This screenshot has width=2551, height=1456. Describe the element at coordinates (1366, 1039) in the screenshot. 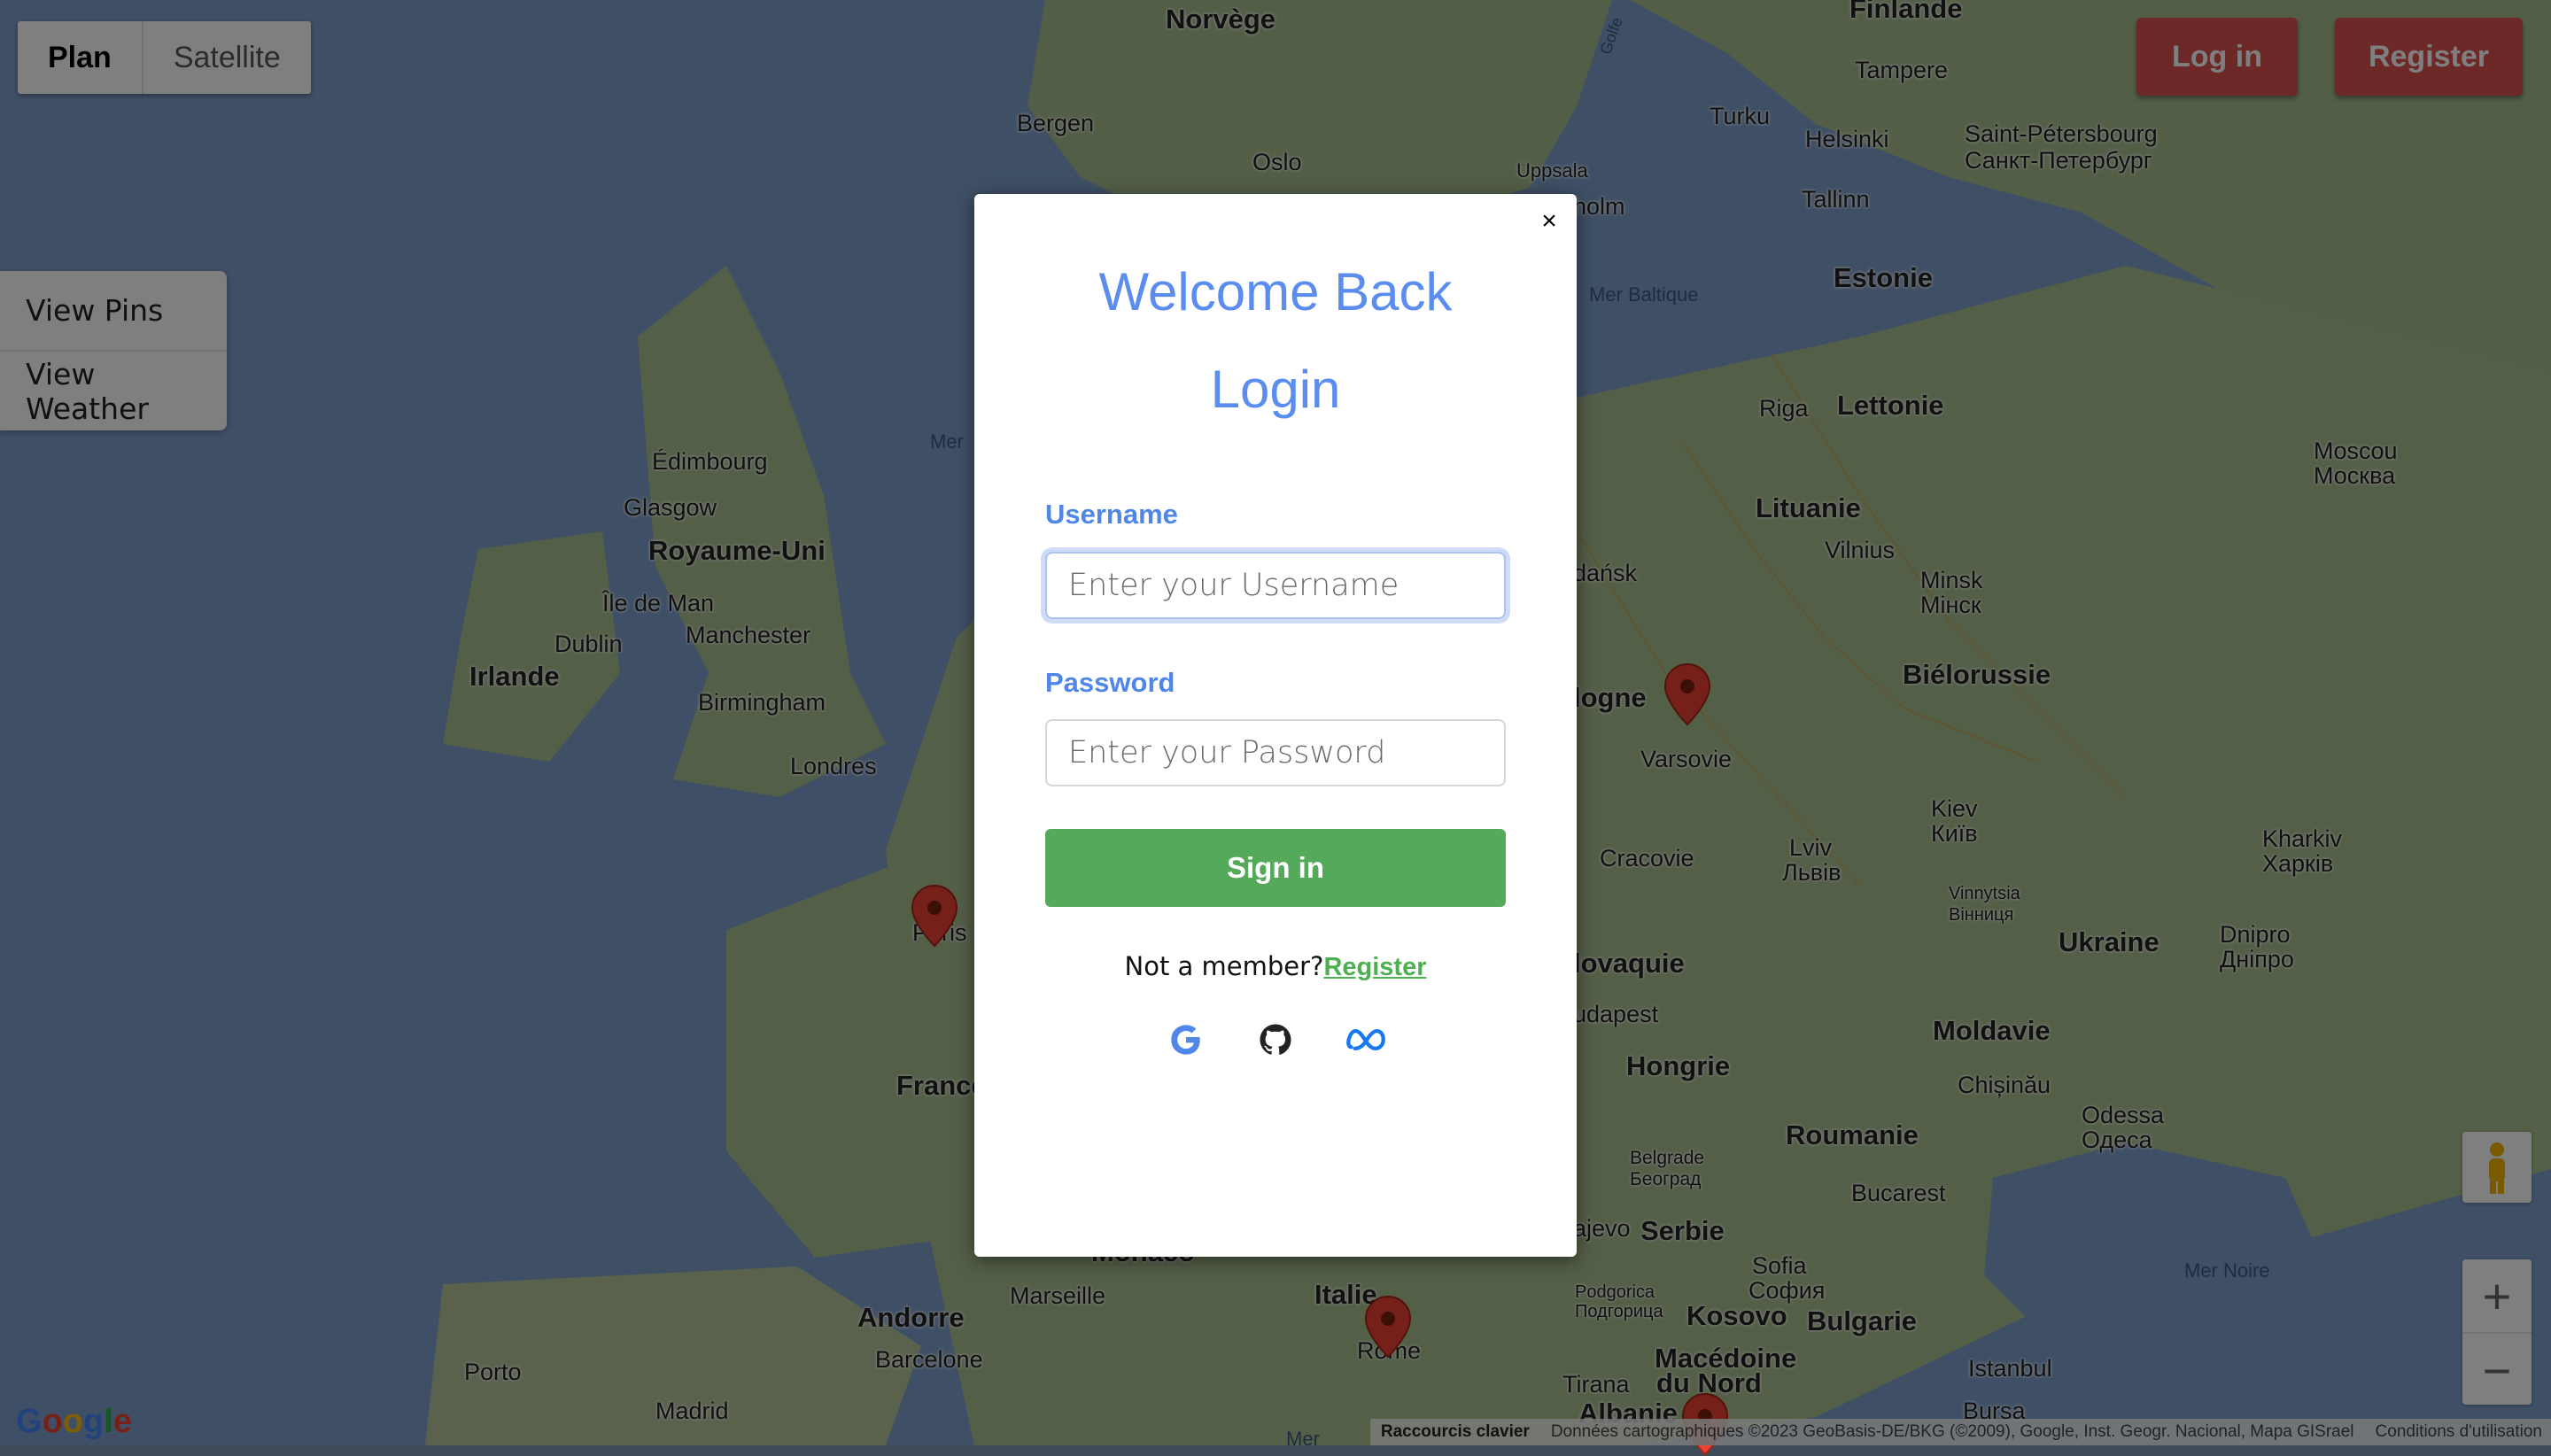

I see `meta-icon` at that location.